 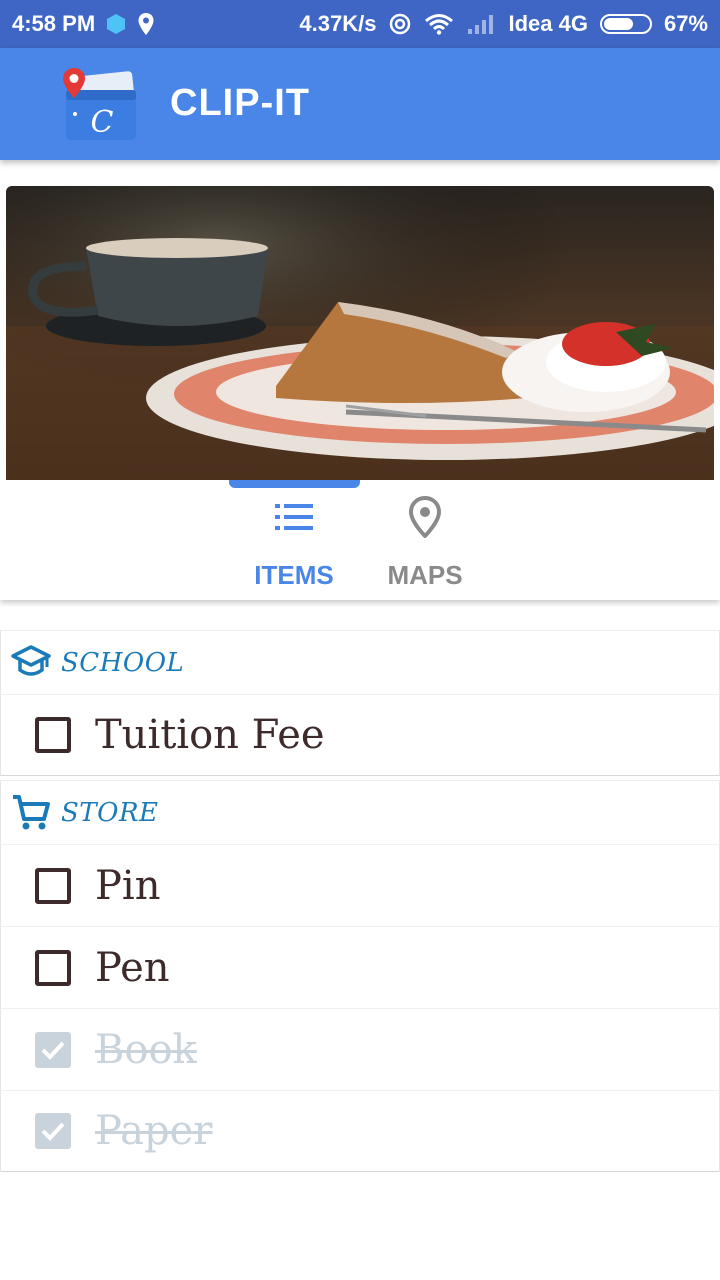 I want to click on location-icon, so click(x=146, y=24).